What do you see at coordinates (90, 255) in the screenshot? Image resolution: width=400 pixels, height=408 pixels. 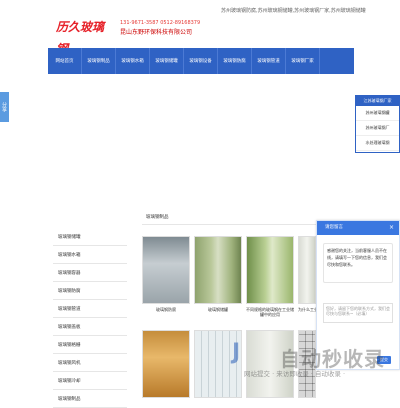 I see `left-menu-item: 玻璃钢水箱` at bounding box center [90, 255].